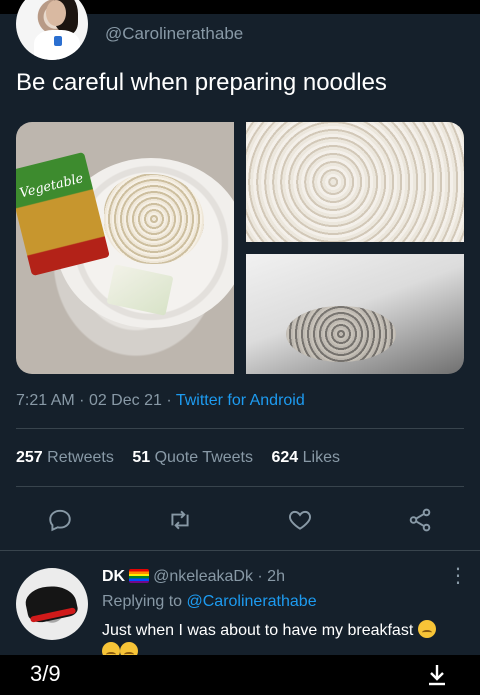 The width and height of the screenshot is (480, 695). Describe the element at coordinates (139, 576) in the screenshot. I see `rainbow-flag-icon` at that location.